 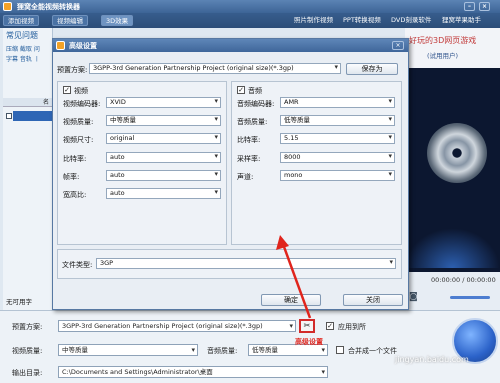 I want to click on aspect-ratio-label: 宽高比:, so click(x=75, y=195).